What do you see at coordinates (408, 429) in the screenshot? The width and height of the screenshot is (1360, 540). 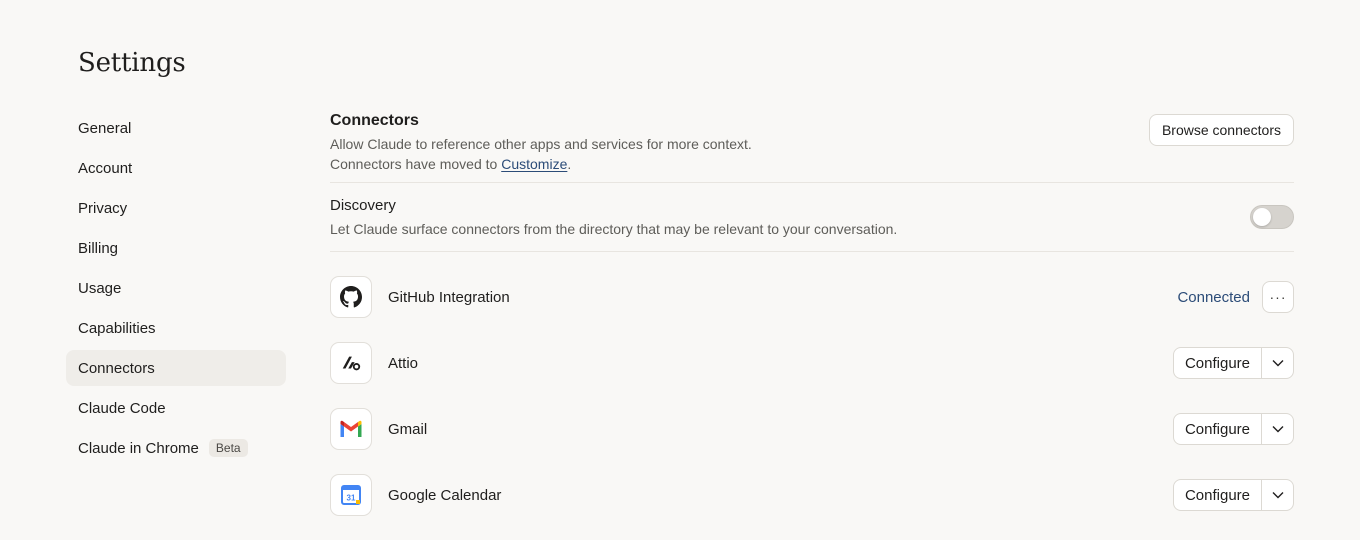 I see `connector-name: Gmail` at bounding box center [408, 429].